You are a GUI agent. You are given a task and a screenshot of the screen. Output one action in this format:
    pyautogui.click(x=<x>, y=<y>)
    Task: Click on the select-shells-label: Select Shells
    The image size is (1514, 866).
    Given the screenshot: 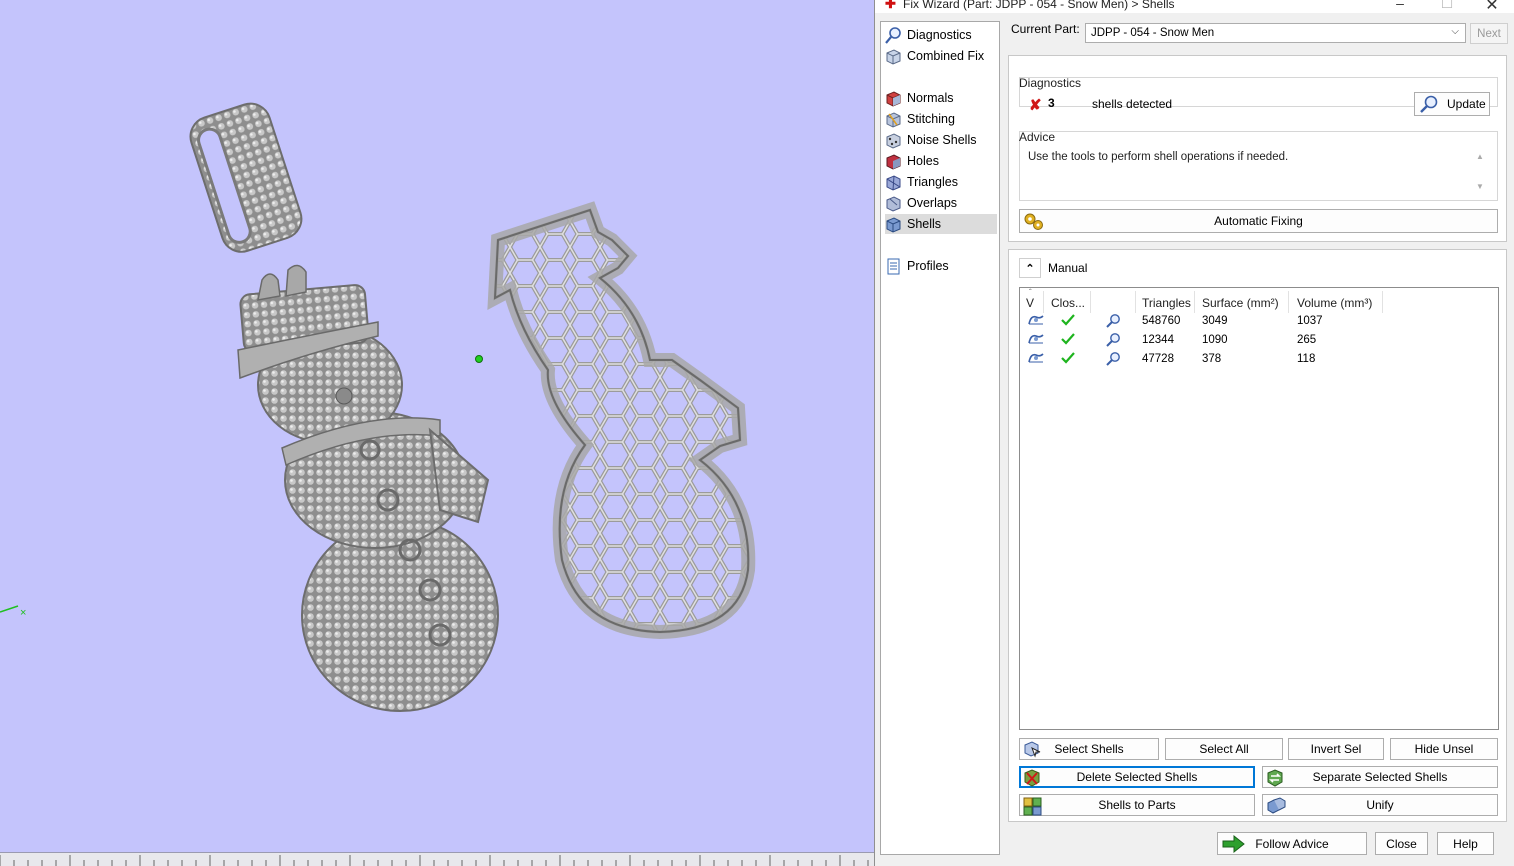 What is the action you would take?
    pyautogui.click(x=1089, y=749)
    